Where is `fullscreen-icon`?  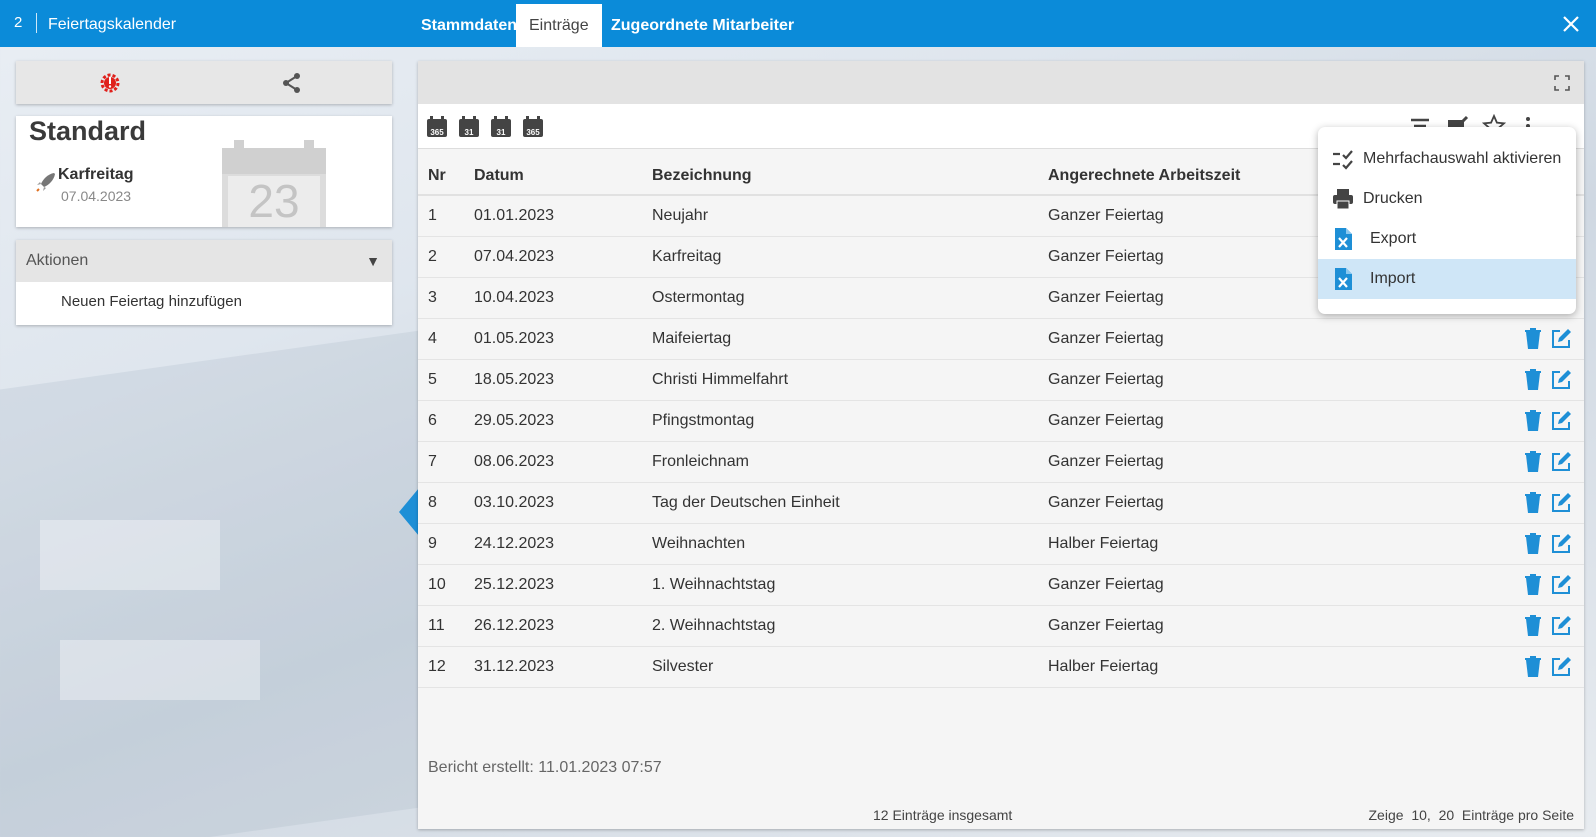 fullscreen-icon is located at coordinates (1562, 83).